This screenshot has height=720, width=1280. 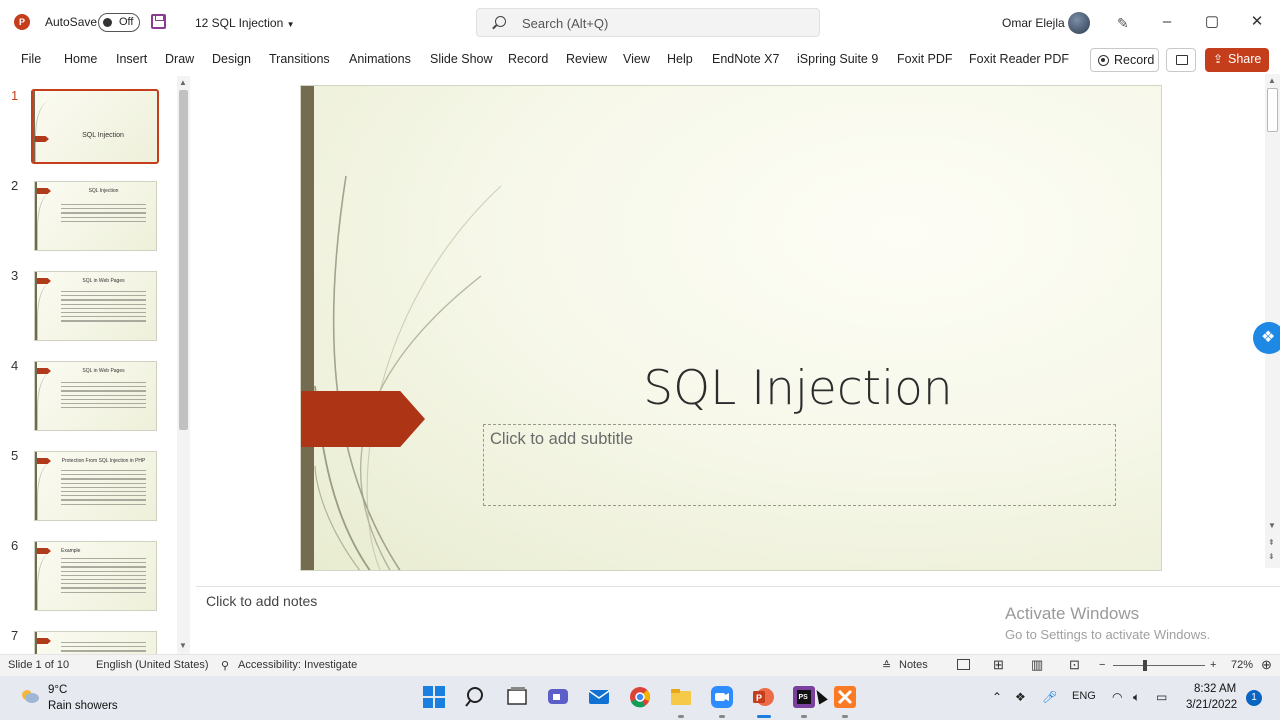 I want to click on thumbnail-scrollbar: ▲ ▼, so click(x=183, y=365).